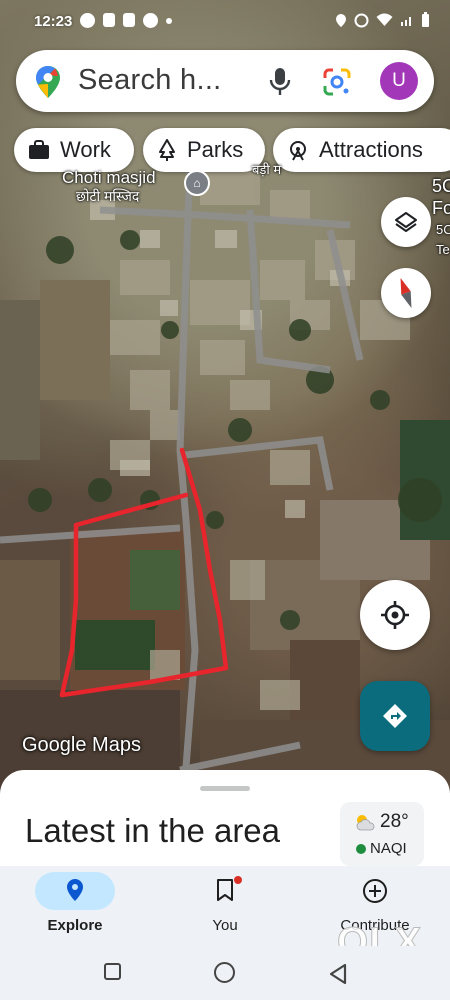  I want to click on place-label-right-1: 5C, so click(441, 186).